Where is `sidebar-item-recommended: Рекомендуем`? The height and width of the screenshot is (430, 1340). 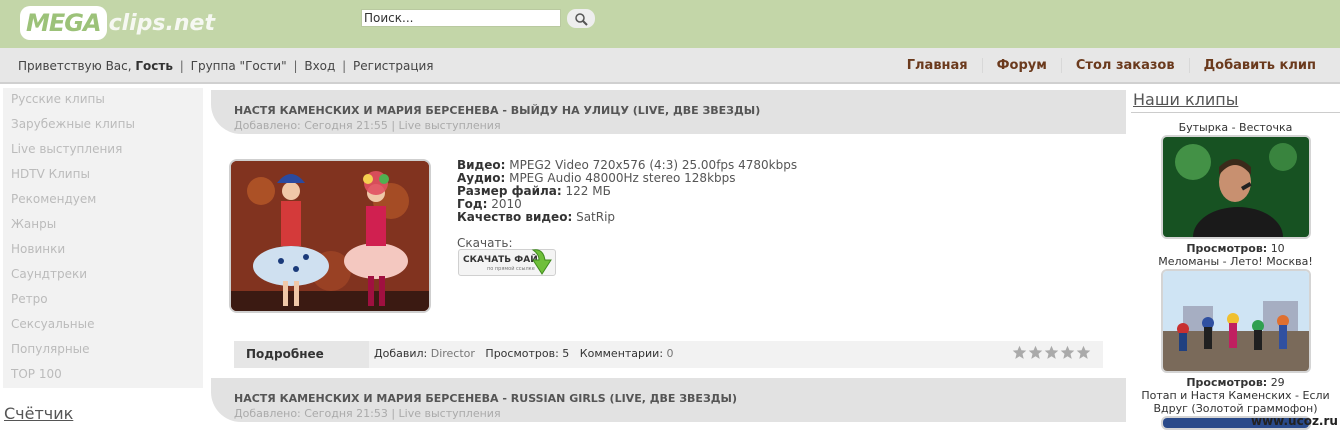 sidebar-item-recommended: Рекомендуем is located at coordinates (103, 200).